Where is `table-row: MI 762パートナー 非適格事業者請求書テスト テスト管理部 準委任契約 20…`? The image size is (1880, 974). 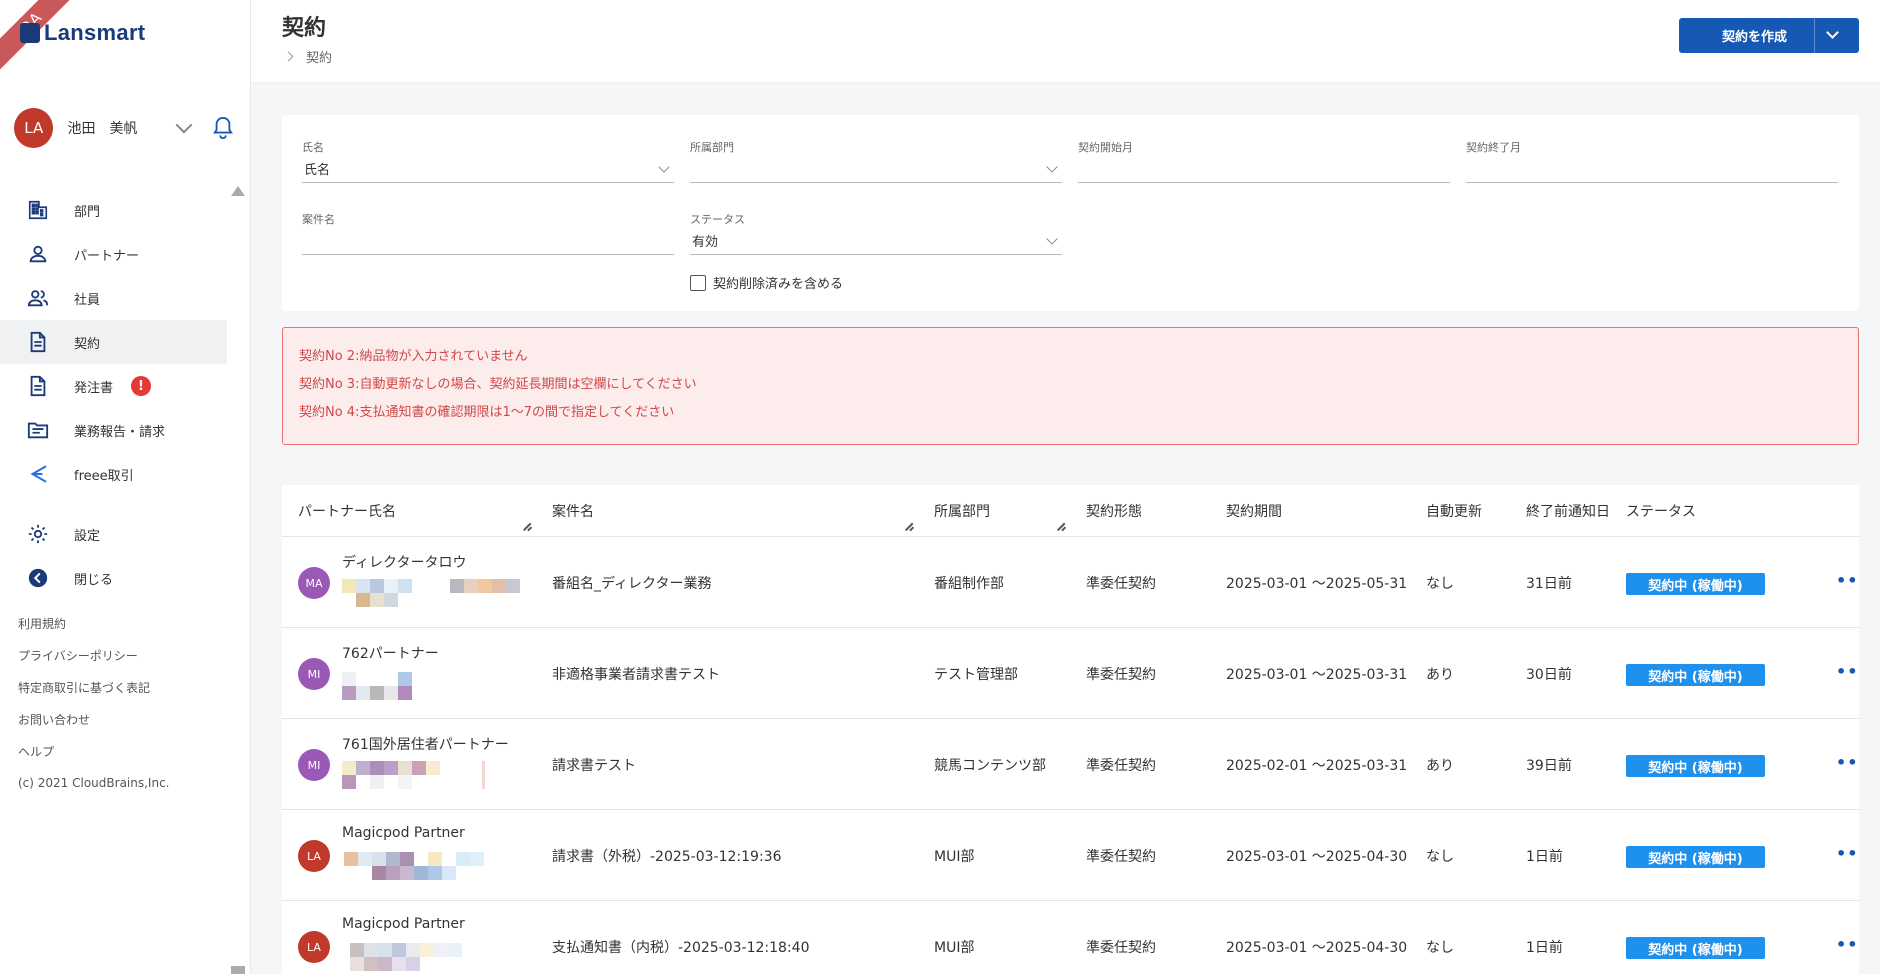
table-row: MI 762パートナー 非適格事業者請求書テスト テスト管理部 準委任契約 20… is located at coordinates (1070, 673).